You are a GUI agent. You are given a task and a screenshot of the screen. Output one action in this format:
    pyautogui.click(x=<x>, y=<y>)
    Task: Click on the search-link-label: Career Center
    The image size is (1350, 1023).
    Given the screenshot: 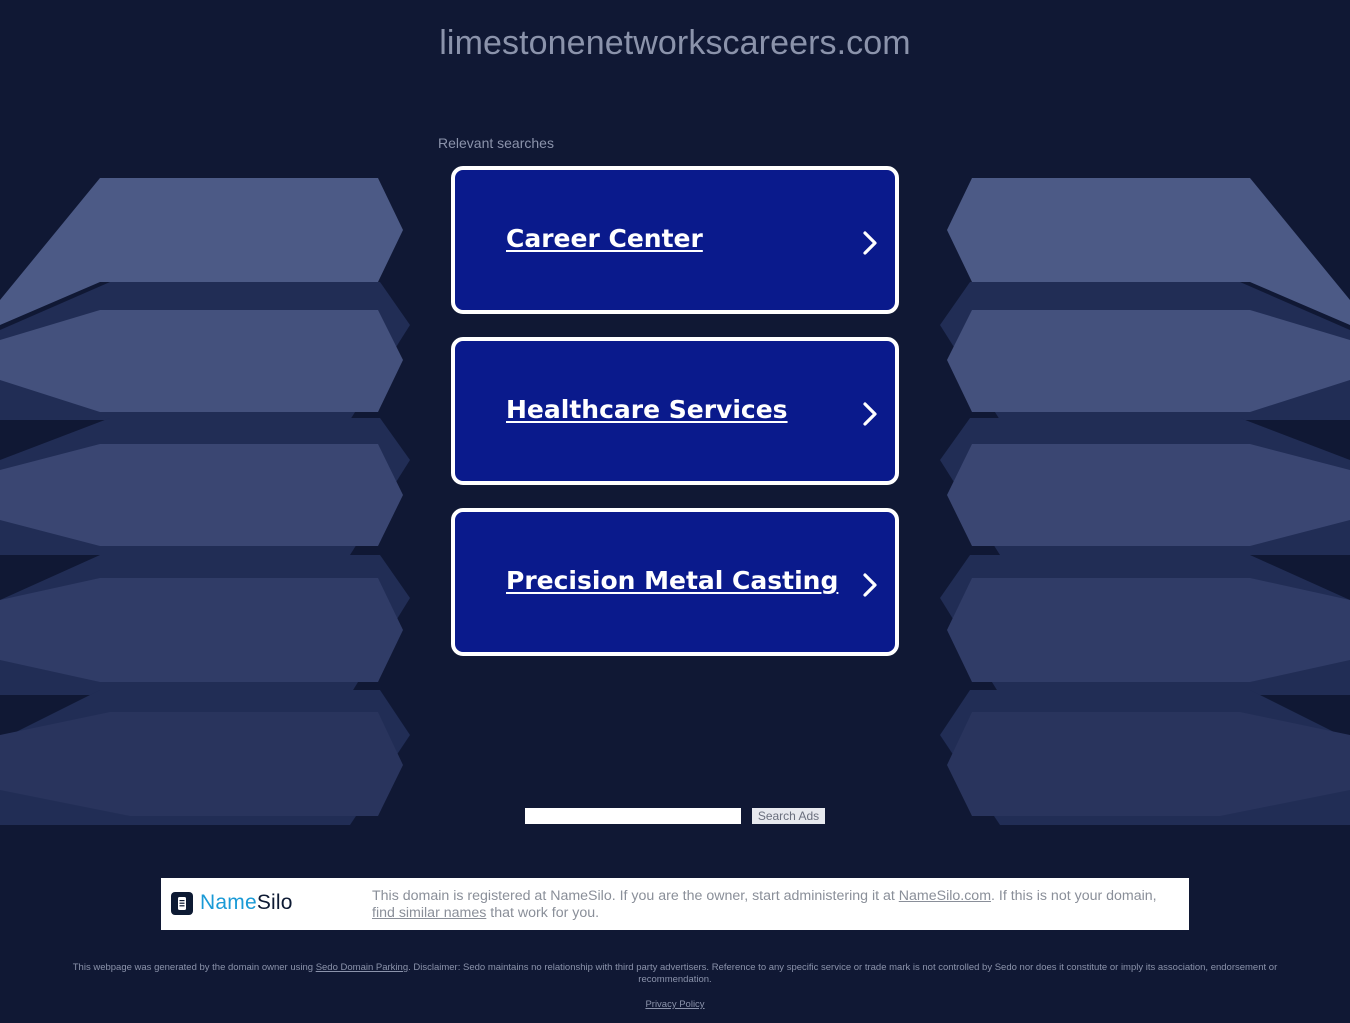 What is the action you would take?
    pyautogui.click(x=604, y=238)
    